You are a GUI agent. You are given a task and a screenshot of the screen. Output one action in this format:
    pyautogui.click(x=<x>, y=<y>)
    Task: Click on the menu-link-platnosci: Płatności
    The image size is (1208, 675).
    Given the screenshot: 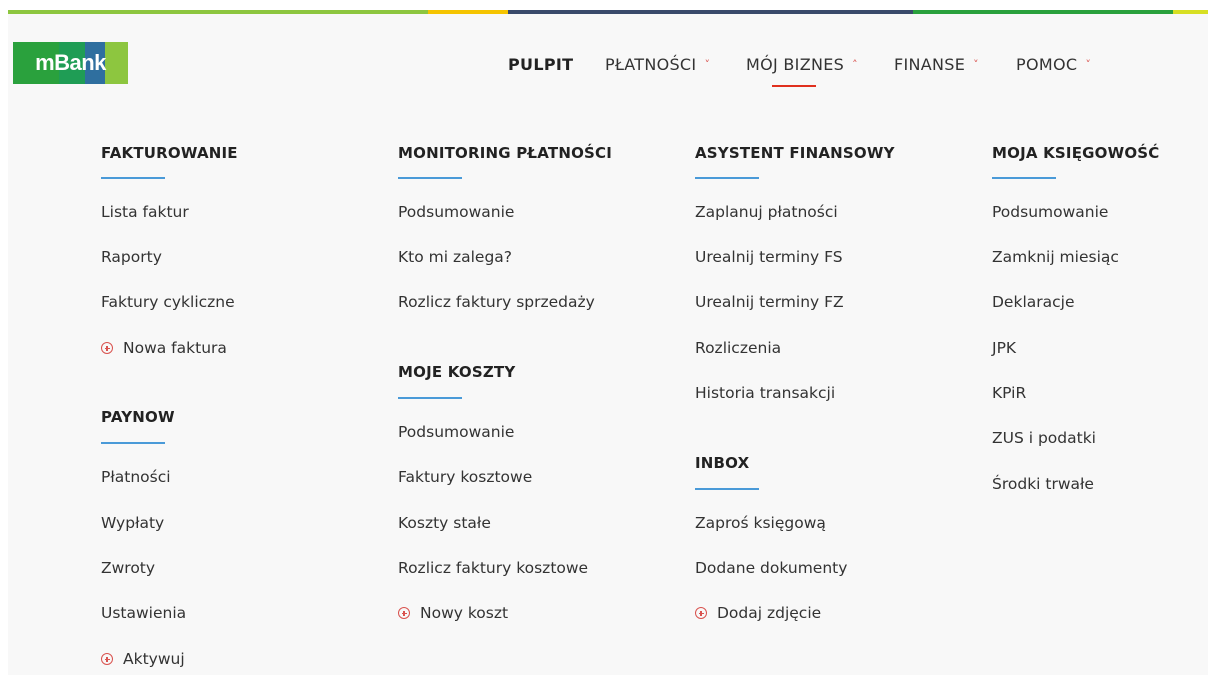 What is the action you would take?
    pyautogui.click(x=136, y=477)
    